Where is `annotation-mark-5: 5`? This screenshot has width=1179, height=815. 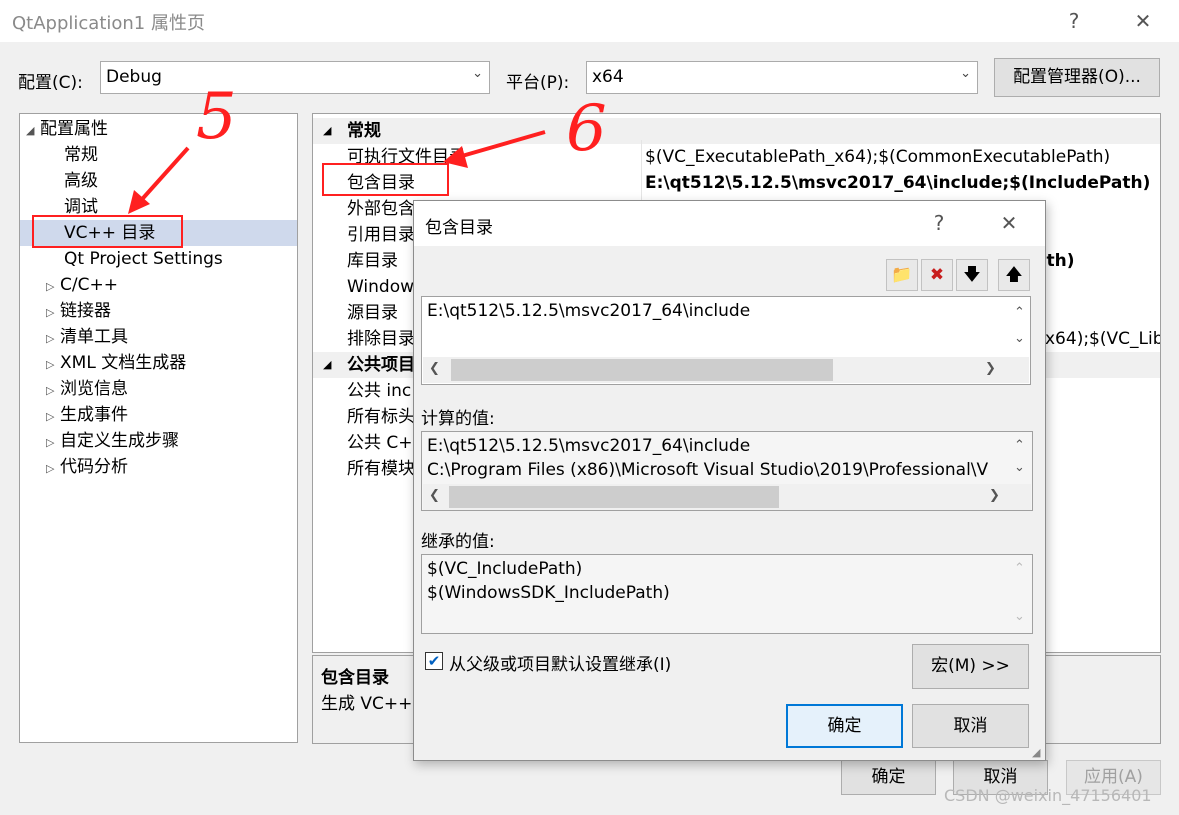
annotation-mark-5: 5 is located at coordinates (216, 117).